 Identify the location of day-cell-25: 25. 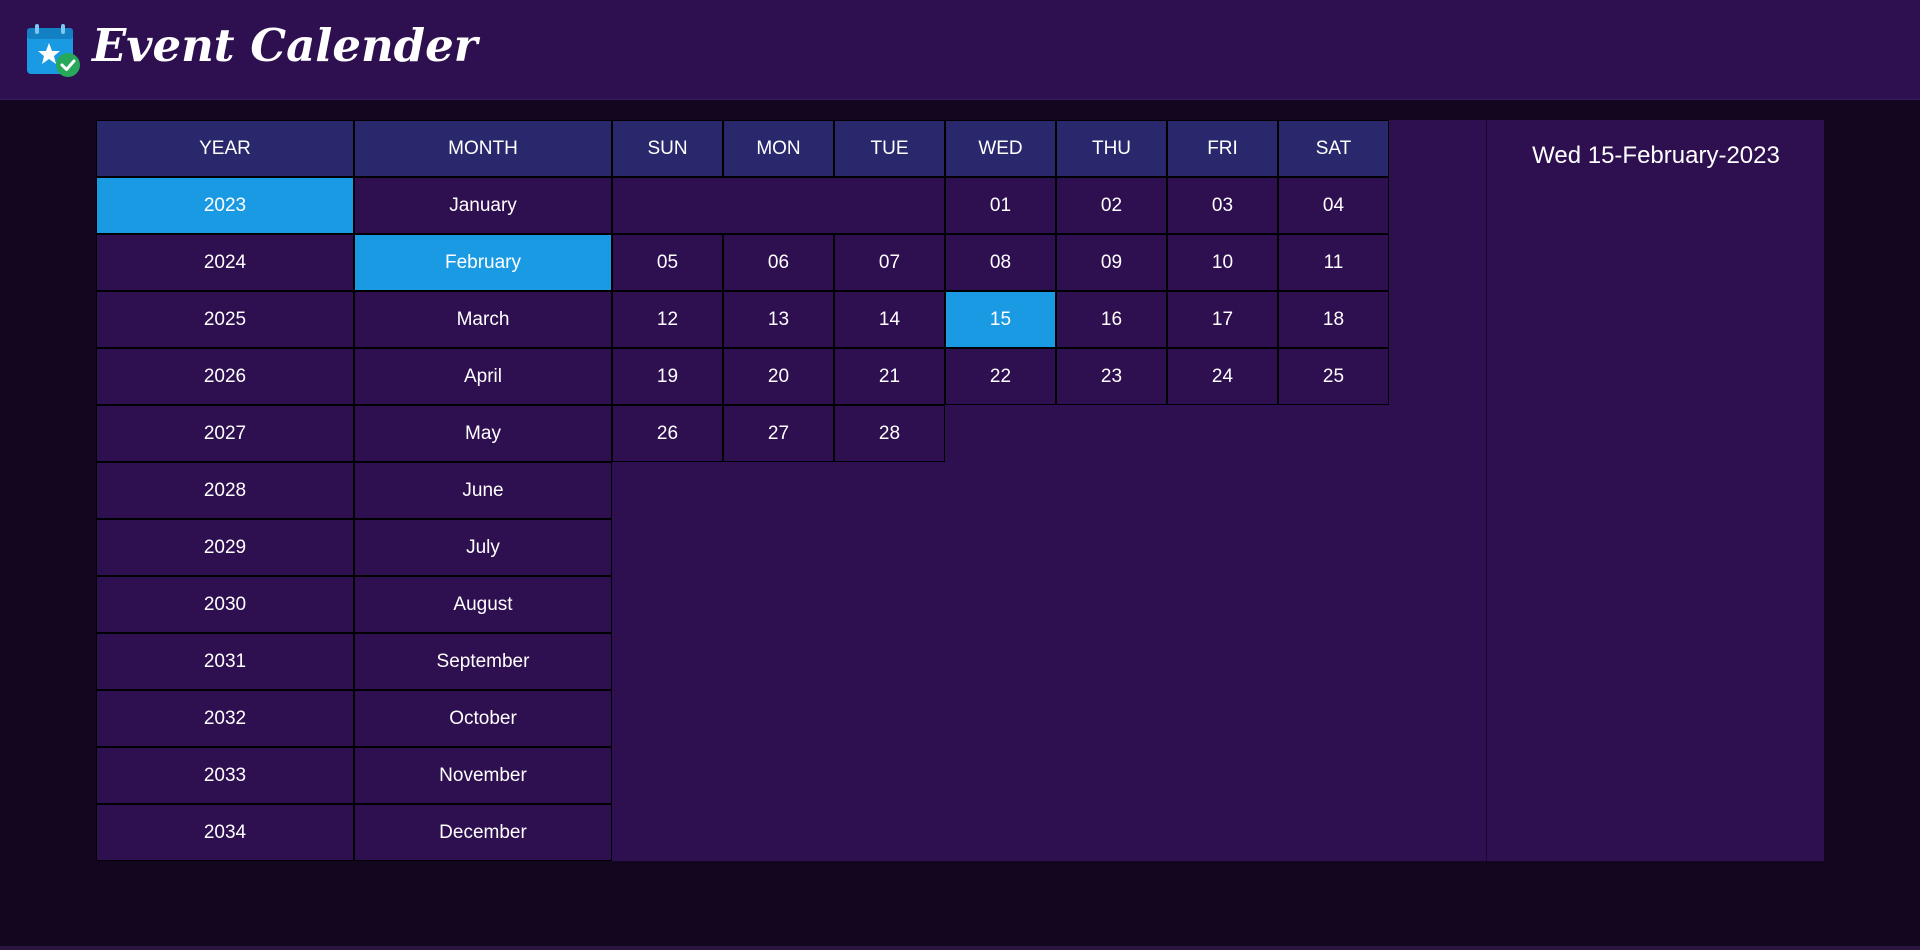
(1333, 376).